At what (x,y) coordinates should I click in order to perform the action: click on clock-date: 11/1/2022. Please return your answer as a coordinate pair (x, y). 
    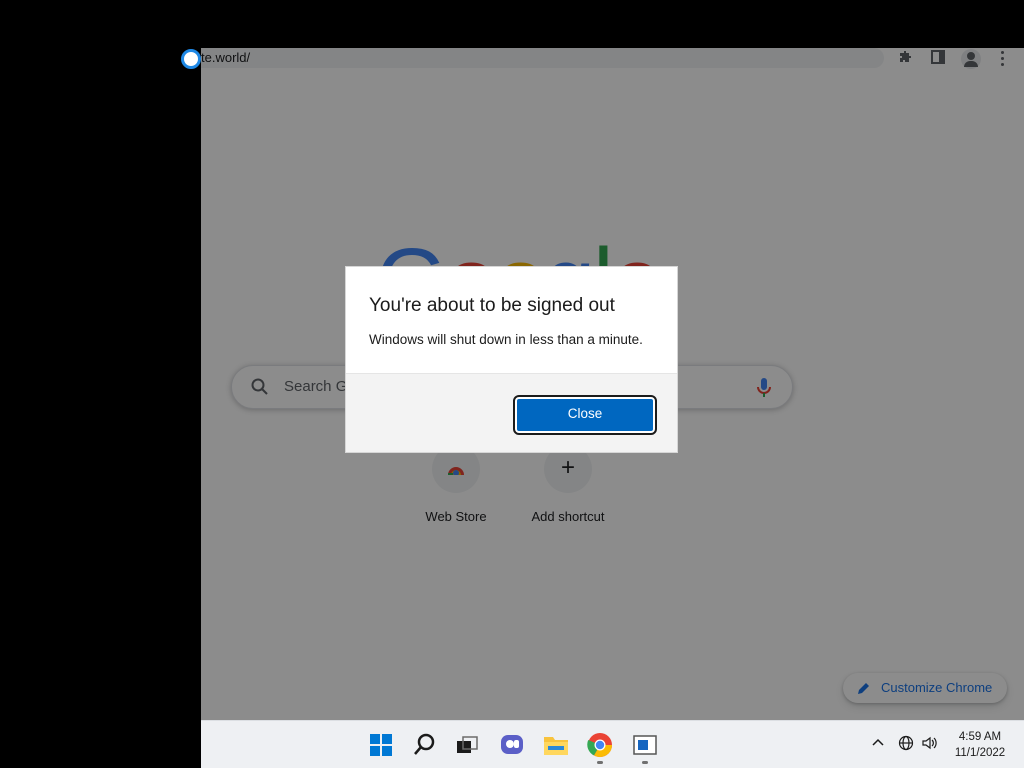
    Looking at the image, I should click on (980, 753).